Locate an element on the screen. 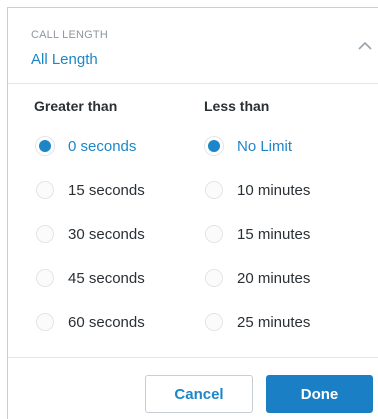 The height and width of the screenshot is (419, 378). option-greater-2: 30 seconds is located at coordinates (90, 234).